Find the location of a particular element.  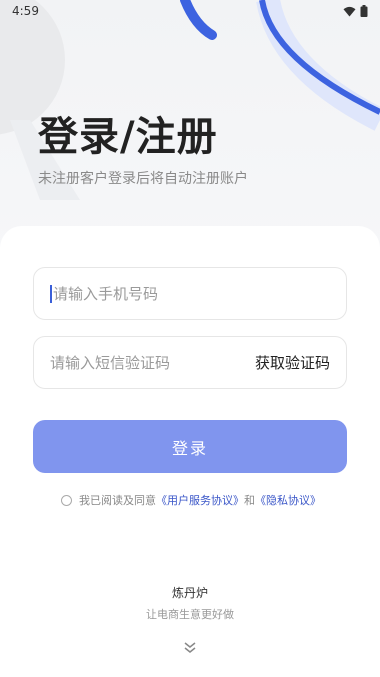

sms-code-field: 获取验证码 is located at coordinates (190, 362).